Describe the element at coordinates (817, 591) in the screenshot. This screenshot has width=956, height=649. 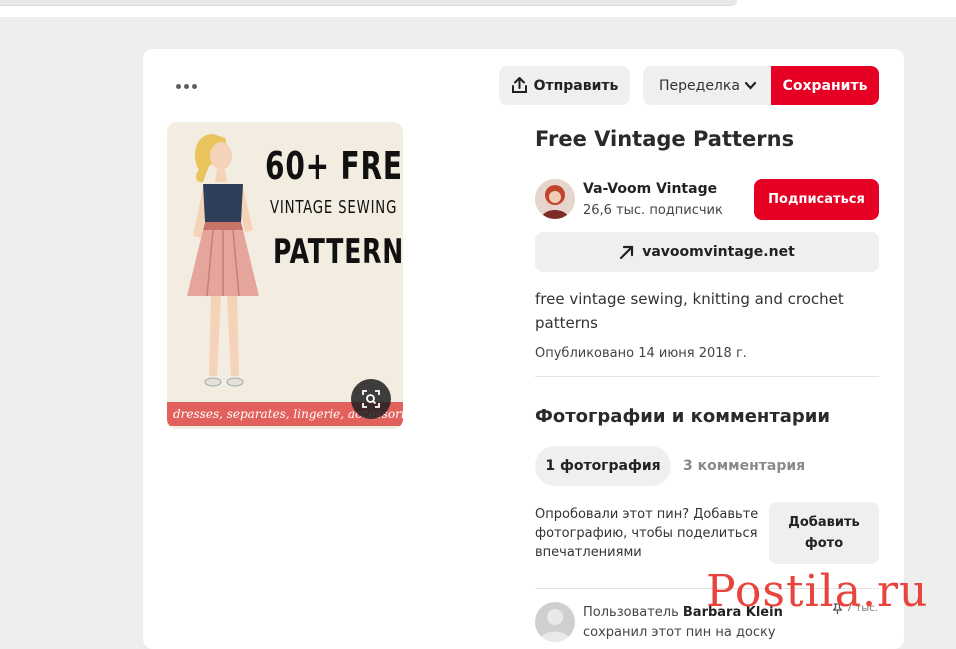
I see `watermark: Postila.ru` at that location.